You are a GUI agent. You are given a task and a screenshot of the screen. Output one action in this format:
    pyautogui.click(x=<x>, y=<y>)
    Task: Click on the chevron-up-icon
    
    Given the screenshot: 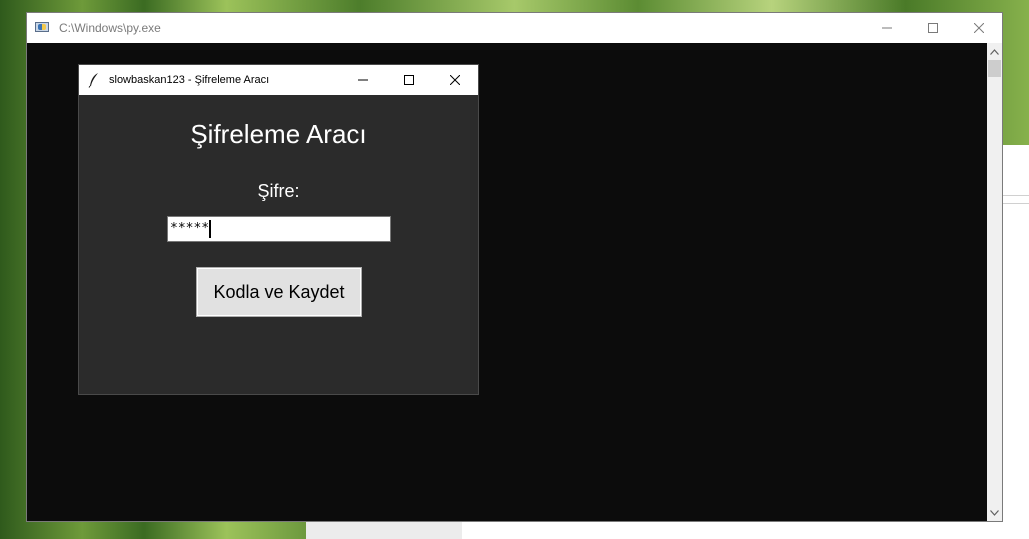 What is the action you would take?
    pyautogui.click(x=994, y=51)
    